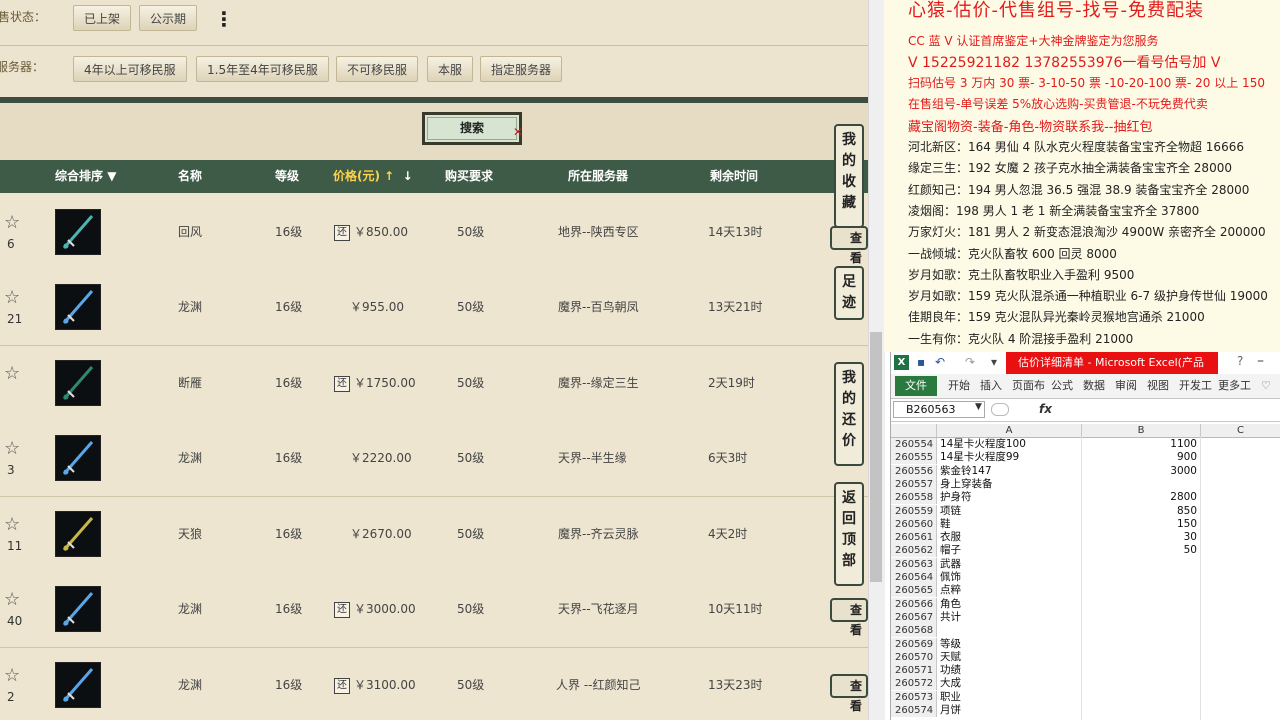 Image resolution: width=1280 pixels, height=720 pixels. What do you see at coordinates (1140, 497) in the screenshot?
I see `cell-b: 2800` at bounding box center [1140, 497].